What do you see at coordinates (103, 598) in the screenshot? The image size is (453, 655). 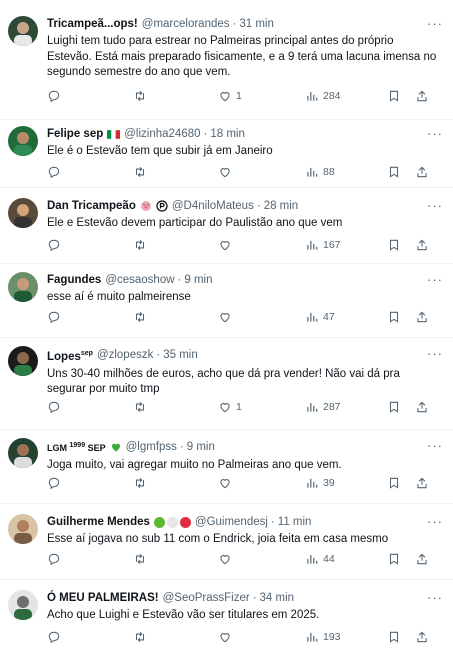 I see `display-name: Ó MEU PALMEIRAS!` at bounding box center [103, 598].